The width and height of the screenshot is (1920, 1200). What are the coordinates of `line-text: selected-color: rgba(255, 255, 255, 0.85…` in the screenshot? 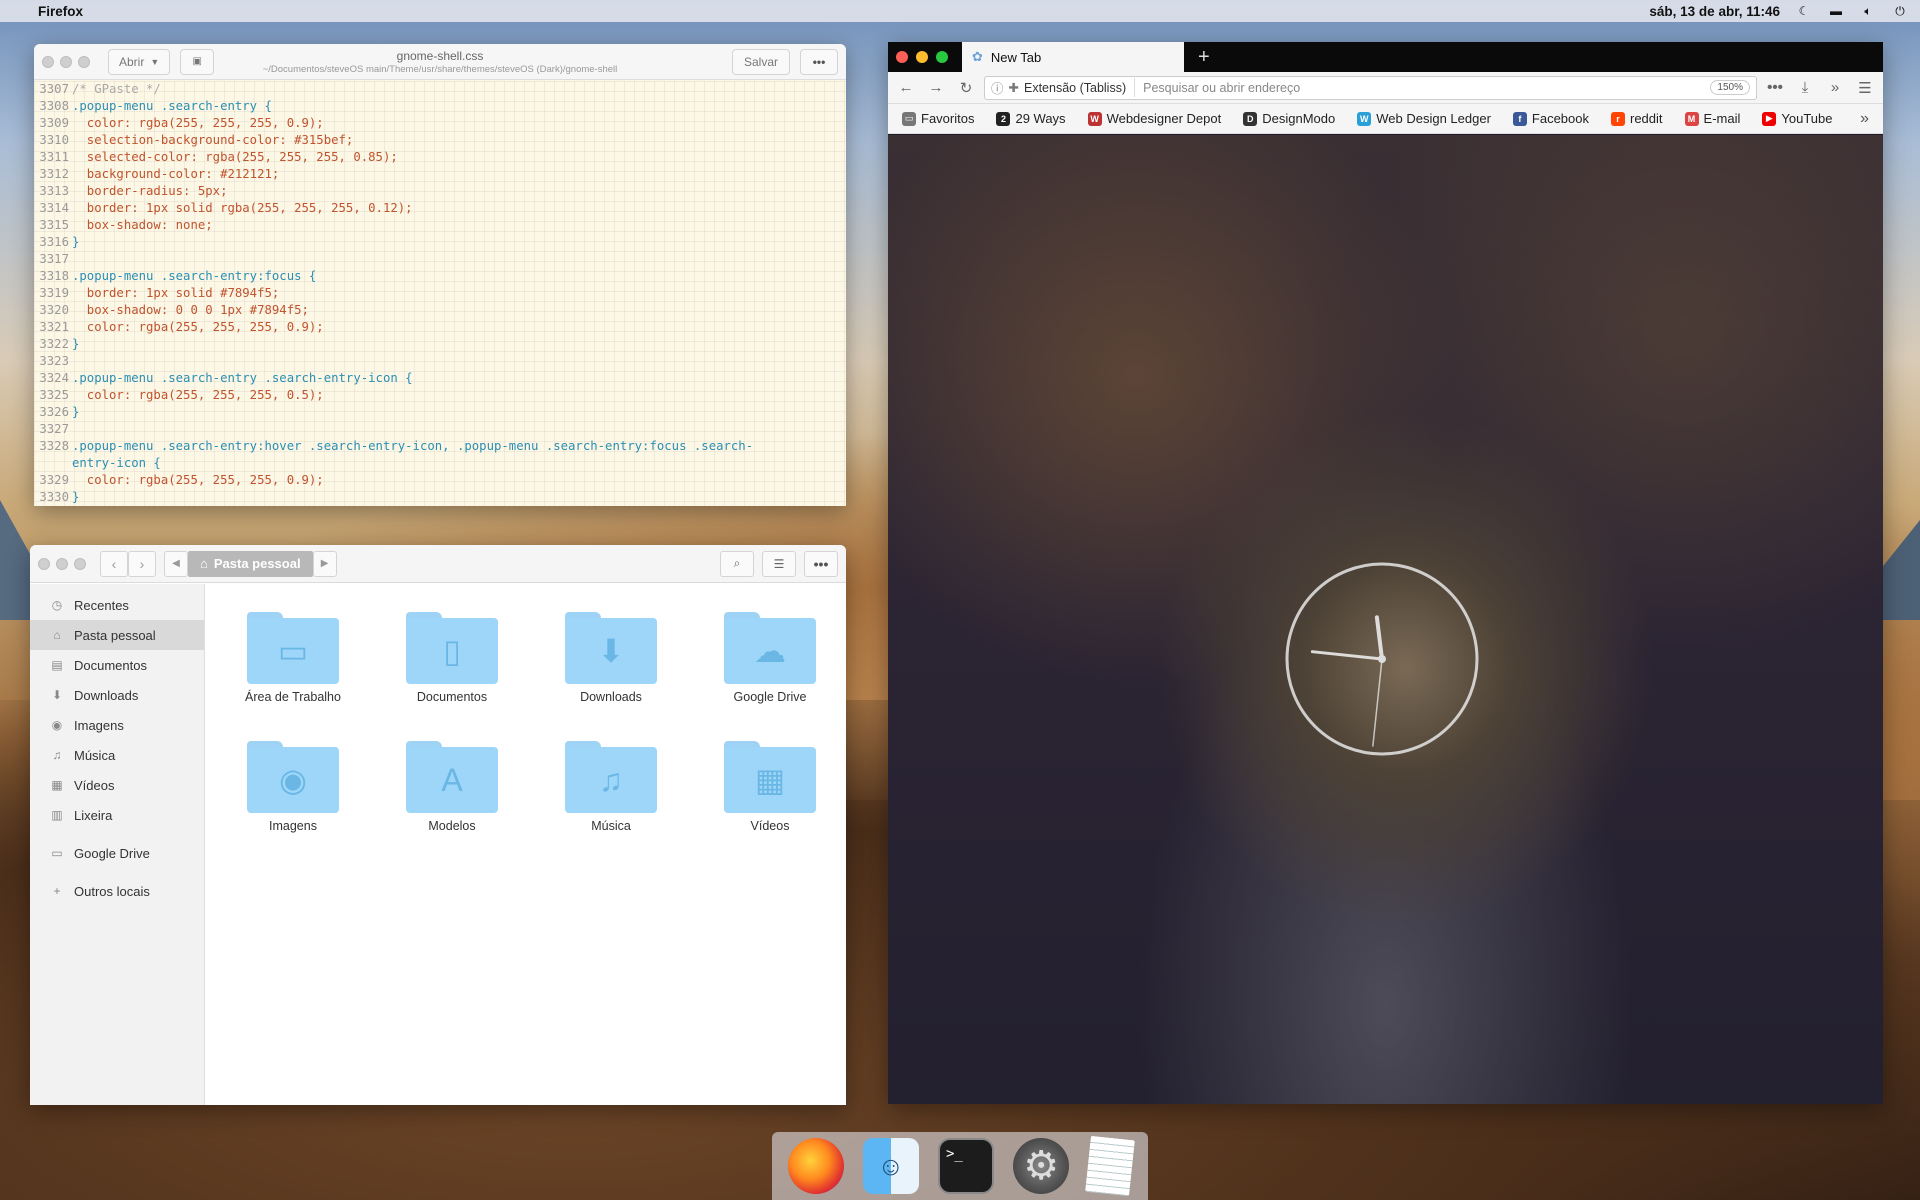 It's located at (235, 157).